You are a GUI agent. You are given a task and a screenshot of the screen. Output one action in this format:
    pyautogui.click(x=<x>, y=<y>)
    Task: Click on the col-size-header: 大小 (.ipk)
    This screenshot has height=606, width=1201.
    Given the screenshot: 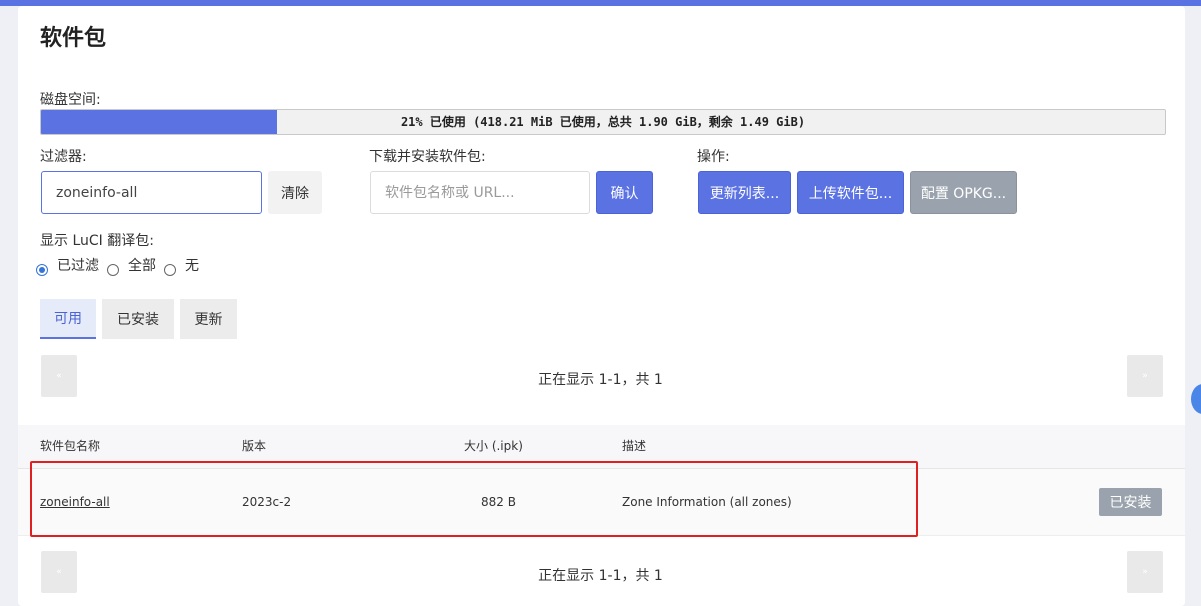 What is the action you would take?
    pyautogui.click(x=493, y=446)
    